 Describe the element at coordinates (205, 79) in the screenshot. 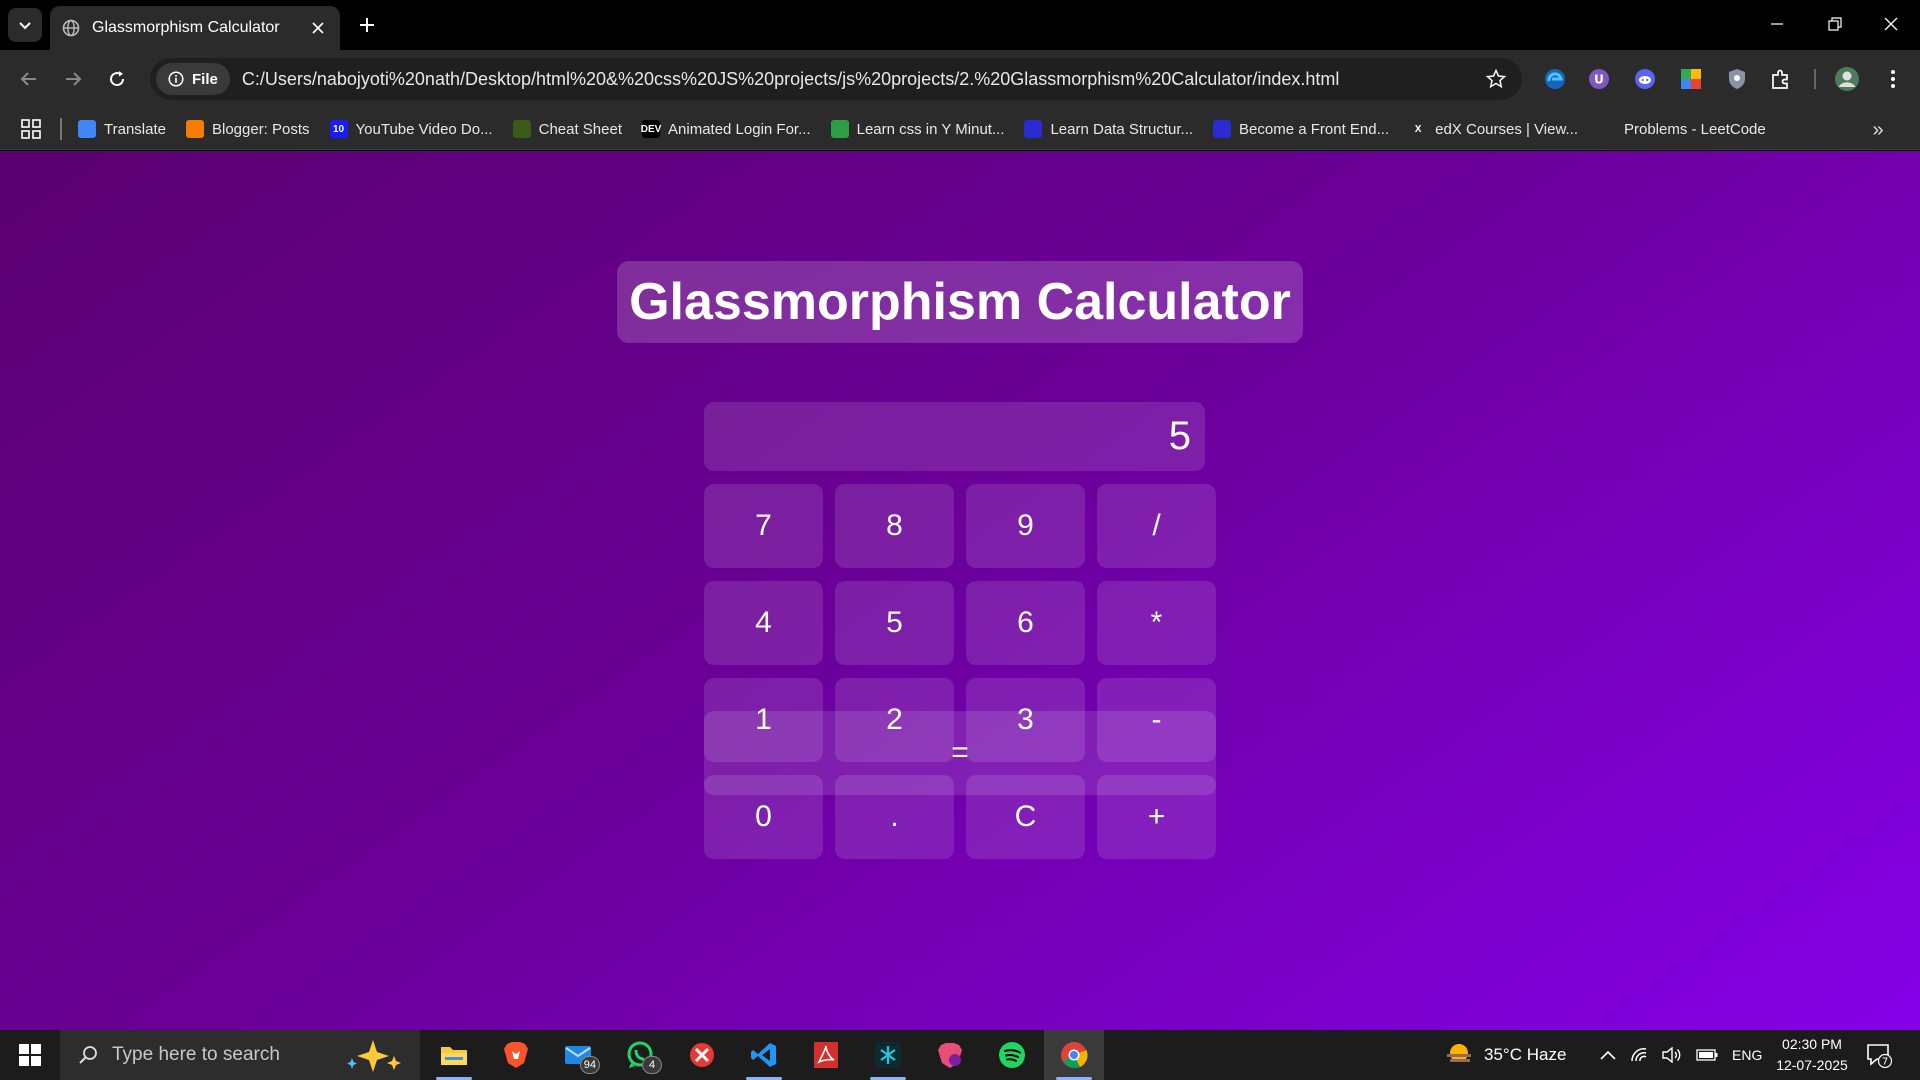

I see `site-chip-label: File` at that location.